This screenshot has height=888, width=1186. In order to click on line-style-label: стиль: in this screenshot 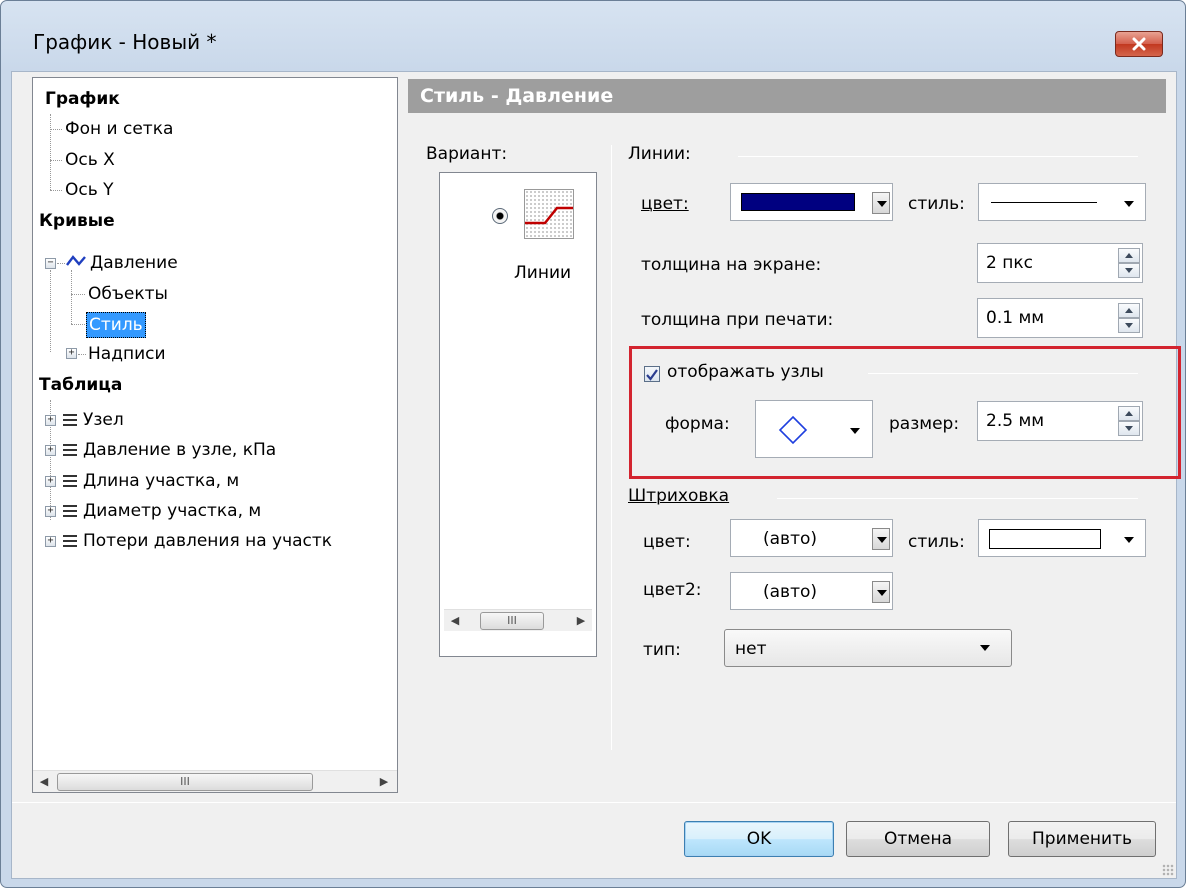, I will do `click(936, 204)`.